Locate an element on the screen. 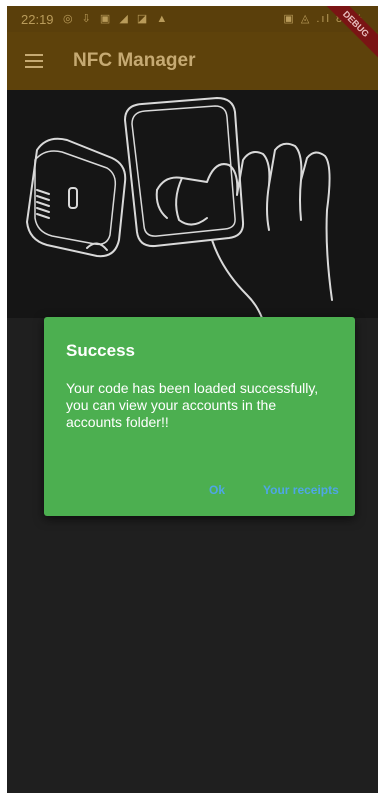  app-title: NFC Manager is located at coordinates (134, 60).